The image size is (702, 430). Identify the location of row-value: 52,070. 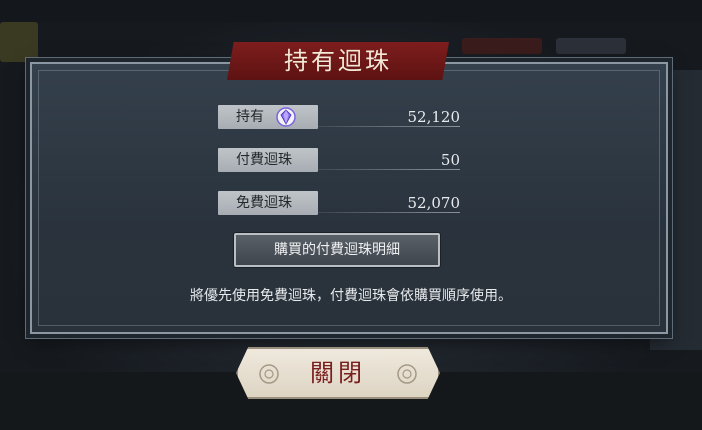
(434, 203).